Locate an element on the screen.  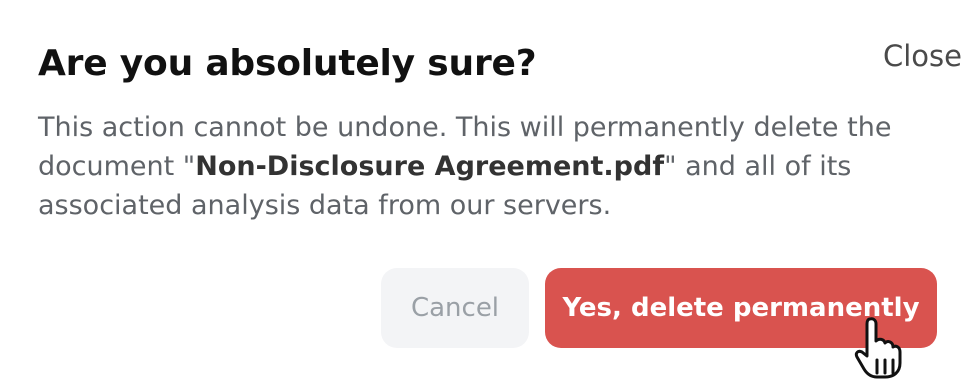
document-filename: Non-Disclosure Agreement.pdf is located at coordinates (430, 166).